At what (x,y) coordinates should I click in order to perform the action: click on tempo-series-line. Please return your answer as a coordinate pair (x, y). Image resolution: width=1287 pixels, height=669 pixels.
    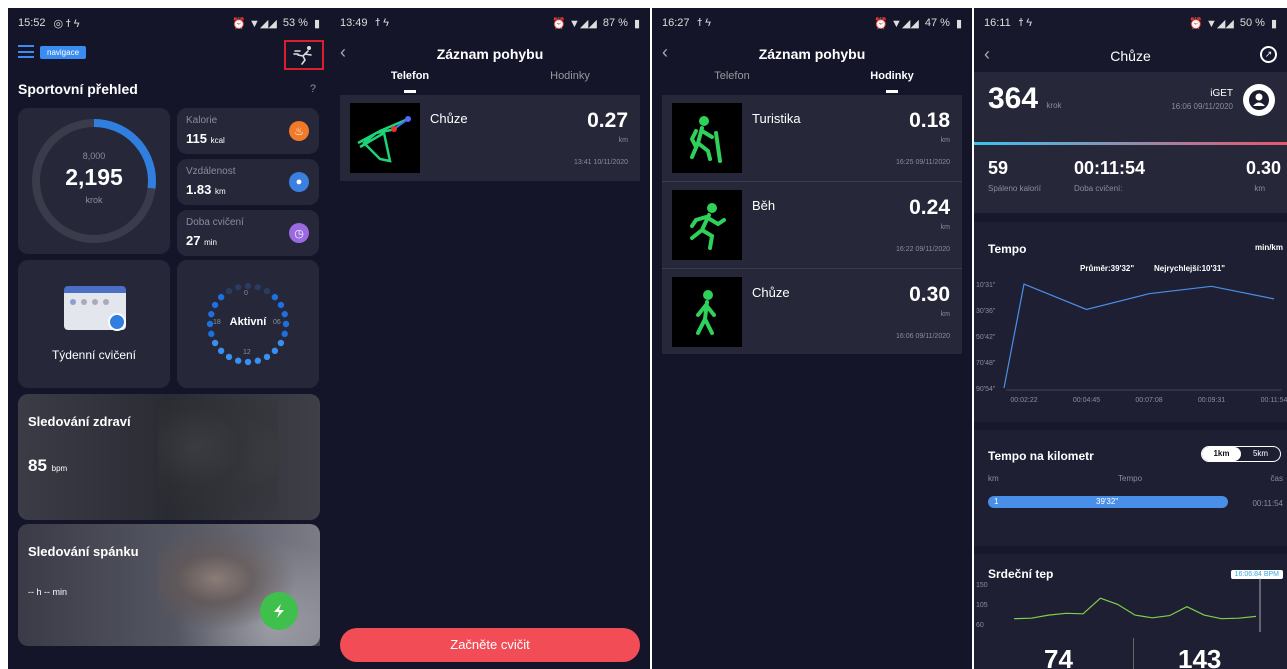
    Looking at the image, I should click on (1139, 336).